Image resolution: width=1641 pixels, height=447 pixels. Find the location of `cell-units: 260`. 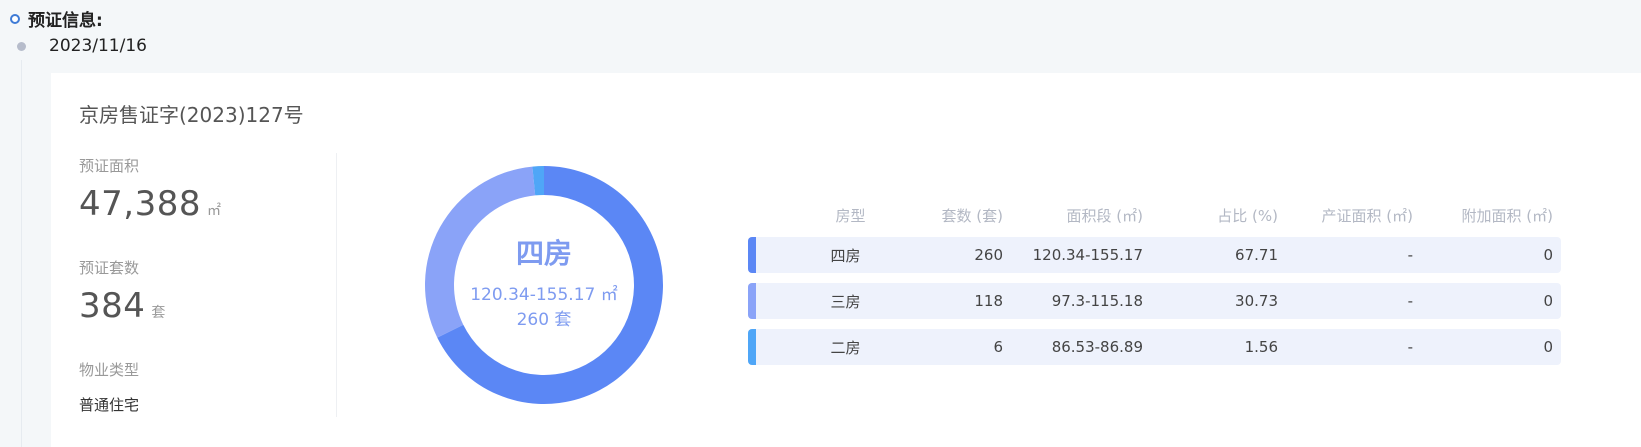

cell-units: 260 is located at coordinates (988, 255).